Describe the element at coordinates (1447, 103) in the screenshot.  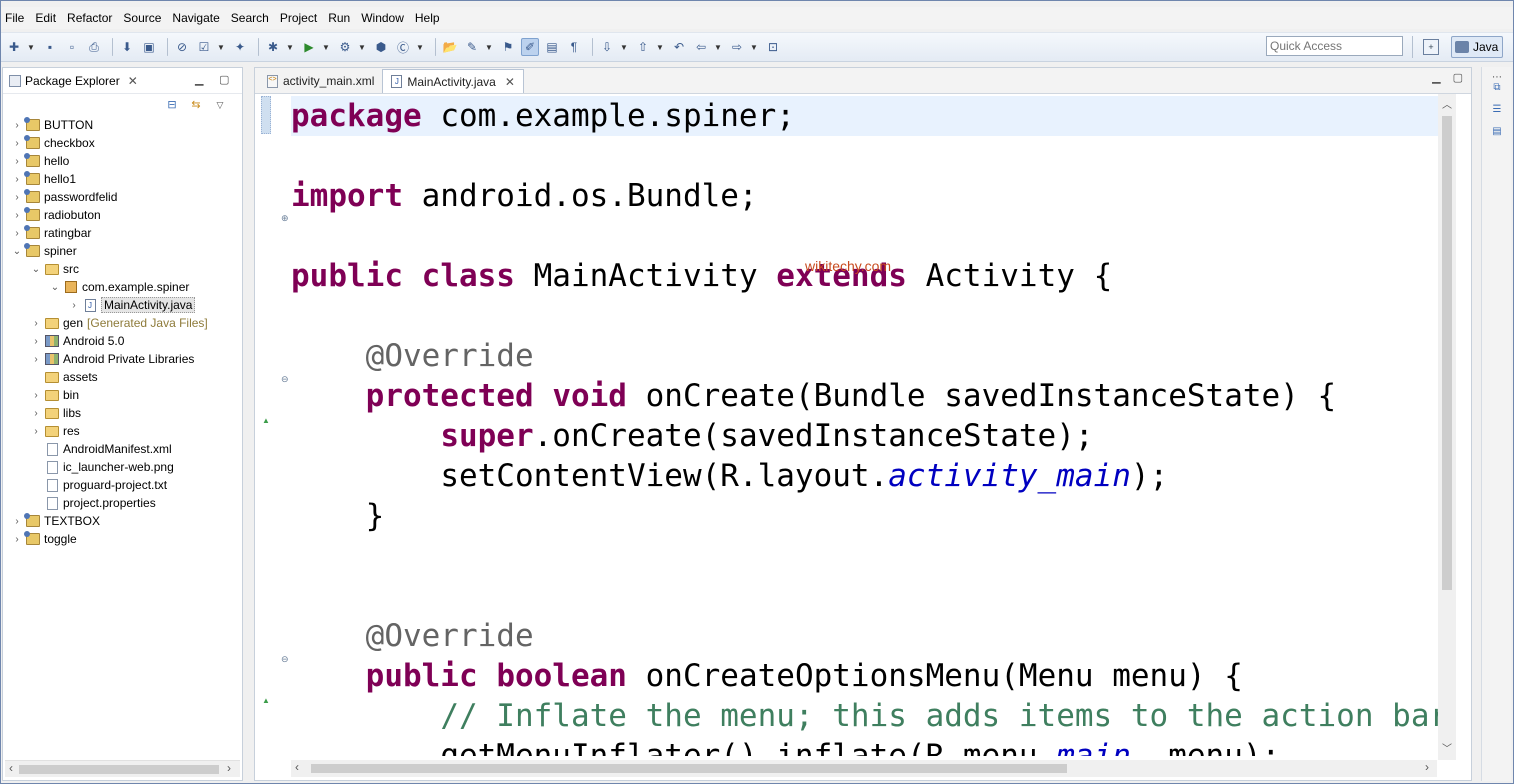
I see `scroll-up-icon: ︿` at that location.